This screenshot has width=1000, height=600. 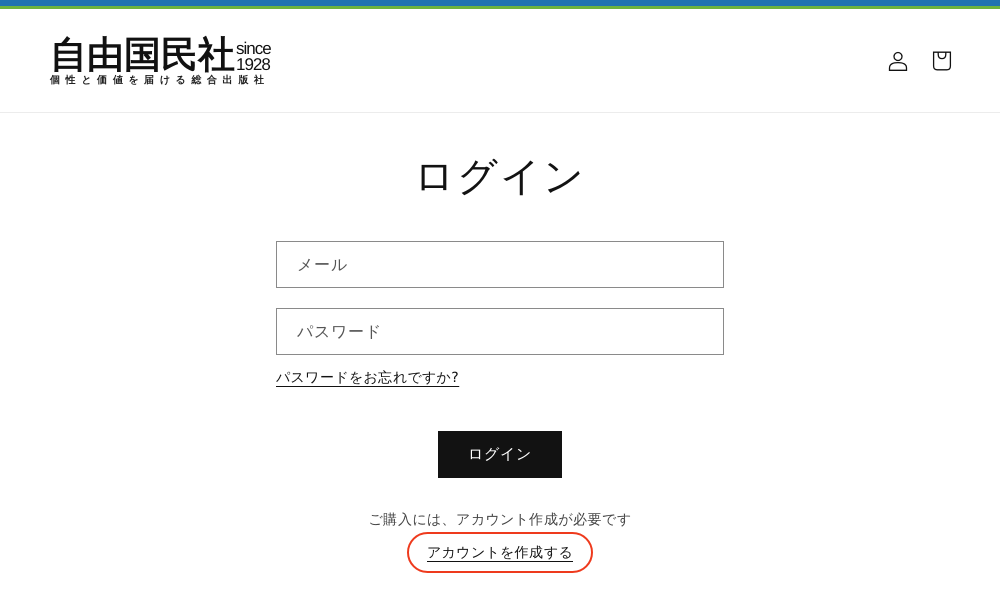 I want to click on brand-name: 自由国民社, so click(x=142, y=54).